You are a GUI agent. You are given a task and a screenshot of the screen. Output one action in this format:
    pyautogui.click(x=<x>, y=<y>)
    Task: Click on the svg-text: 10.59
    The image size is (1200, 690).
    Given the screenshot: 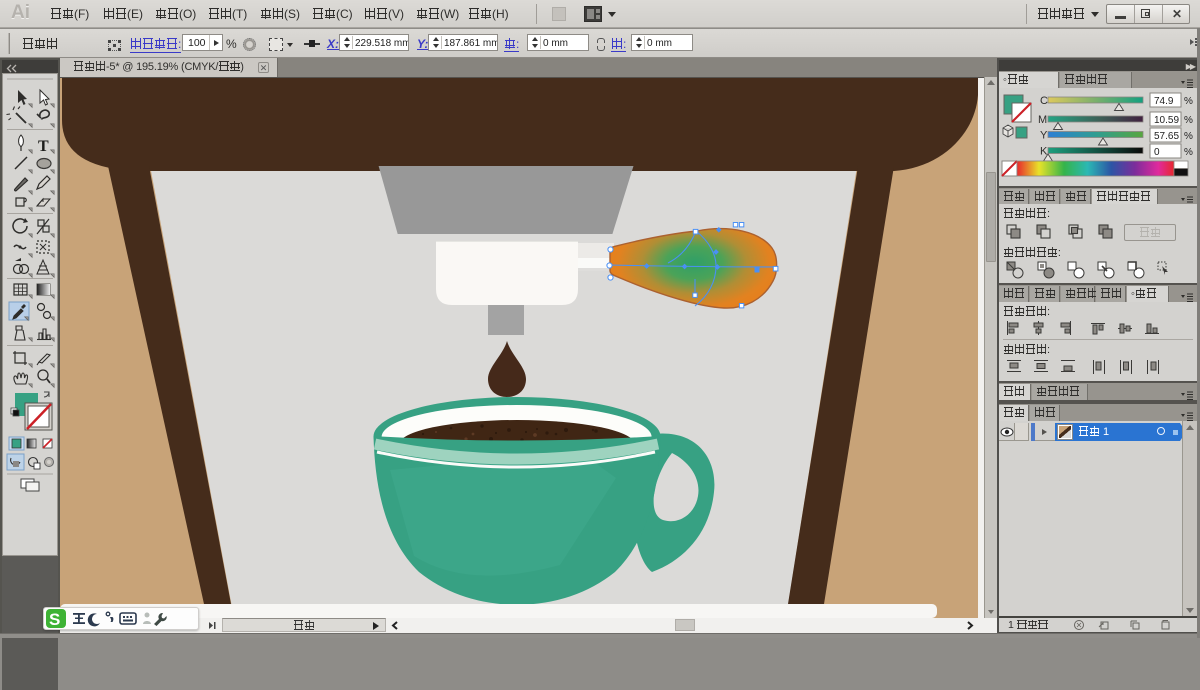 What is the action you would take?
    pyautogui.click(x=1166, y=120)
    